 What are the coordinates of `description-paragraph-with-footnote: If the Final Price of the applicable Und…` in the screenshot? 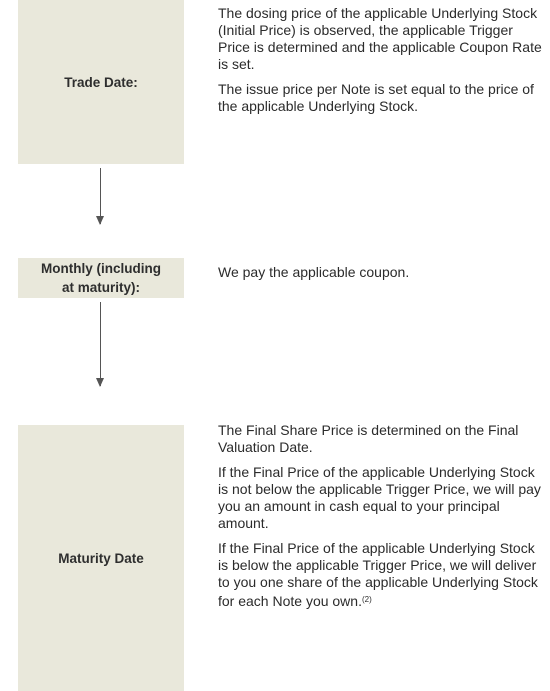 It's located at (383, 575).